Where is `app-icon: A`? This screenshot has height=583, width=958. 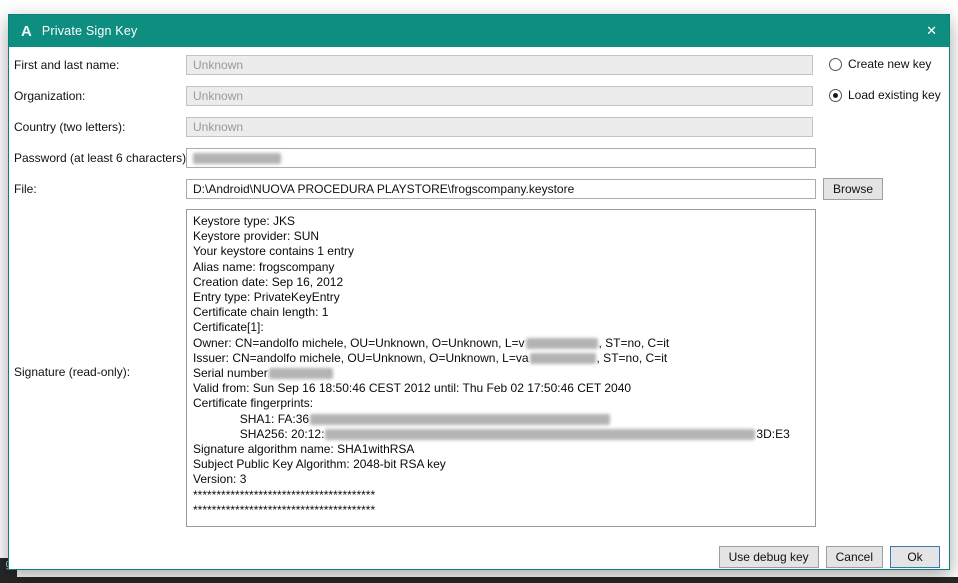 app-icon: A is located at coordinates (26, 31).